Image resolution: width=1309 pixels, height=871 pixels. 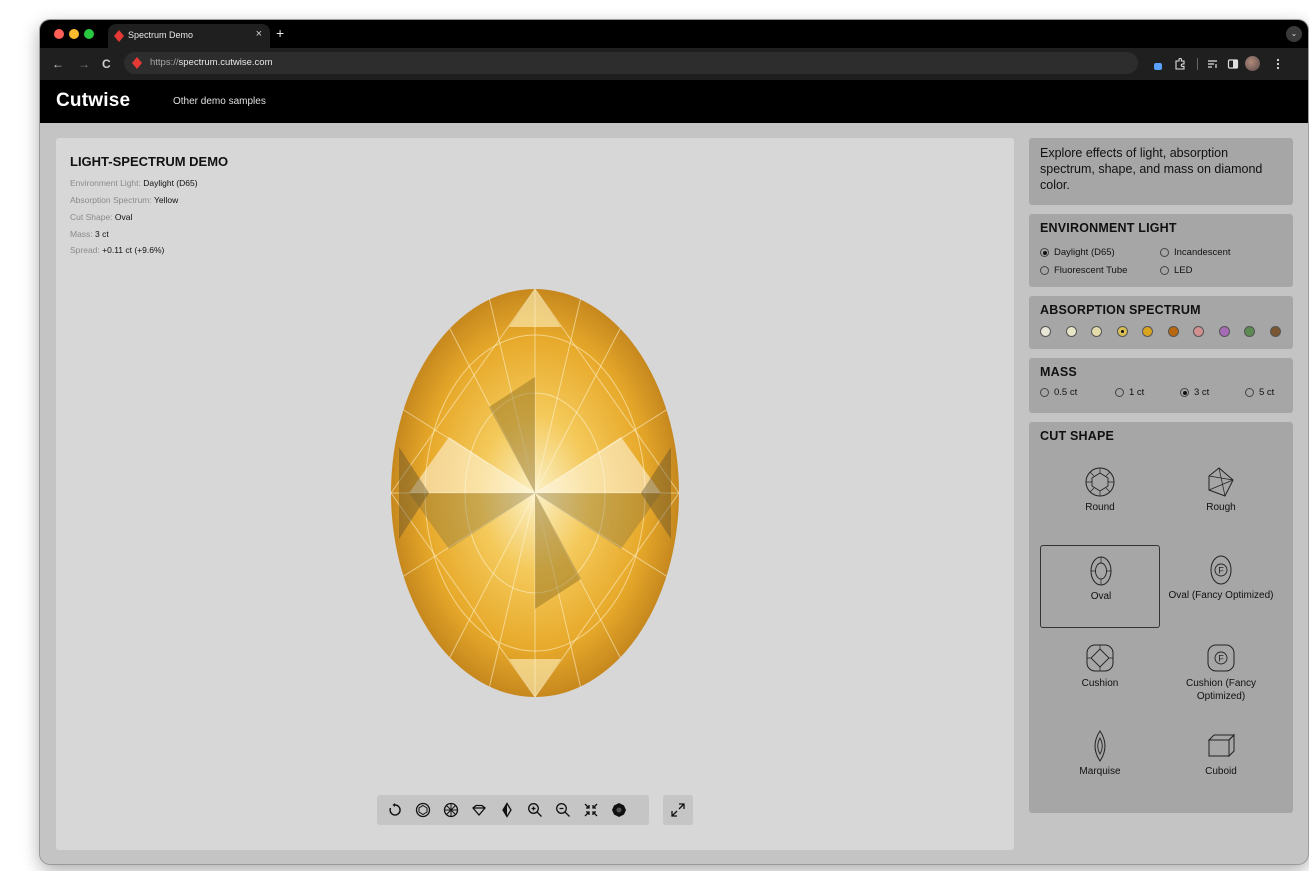 I want to click on side-view-icon, so click(x=479, y=810).